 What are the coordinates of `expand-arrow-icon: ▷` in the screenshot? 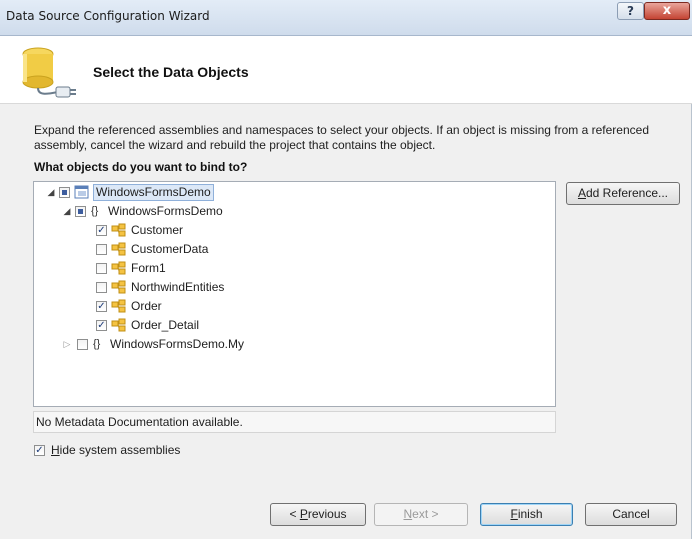 It's located at (67, 344).